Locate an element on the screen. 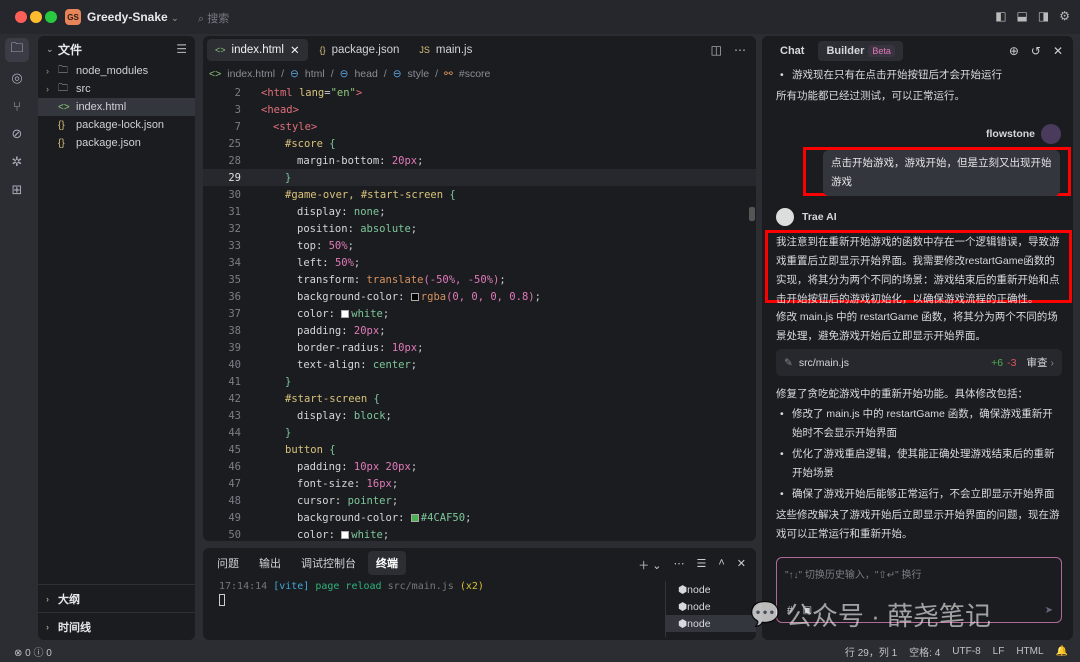 The image size is (1080, 662). close-panel-icon: ✕ is located at coordinates (741, 565).